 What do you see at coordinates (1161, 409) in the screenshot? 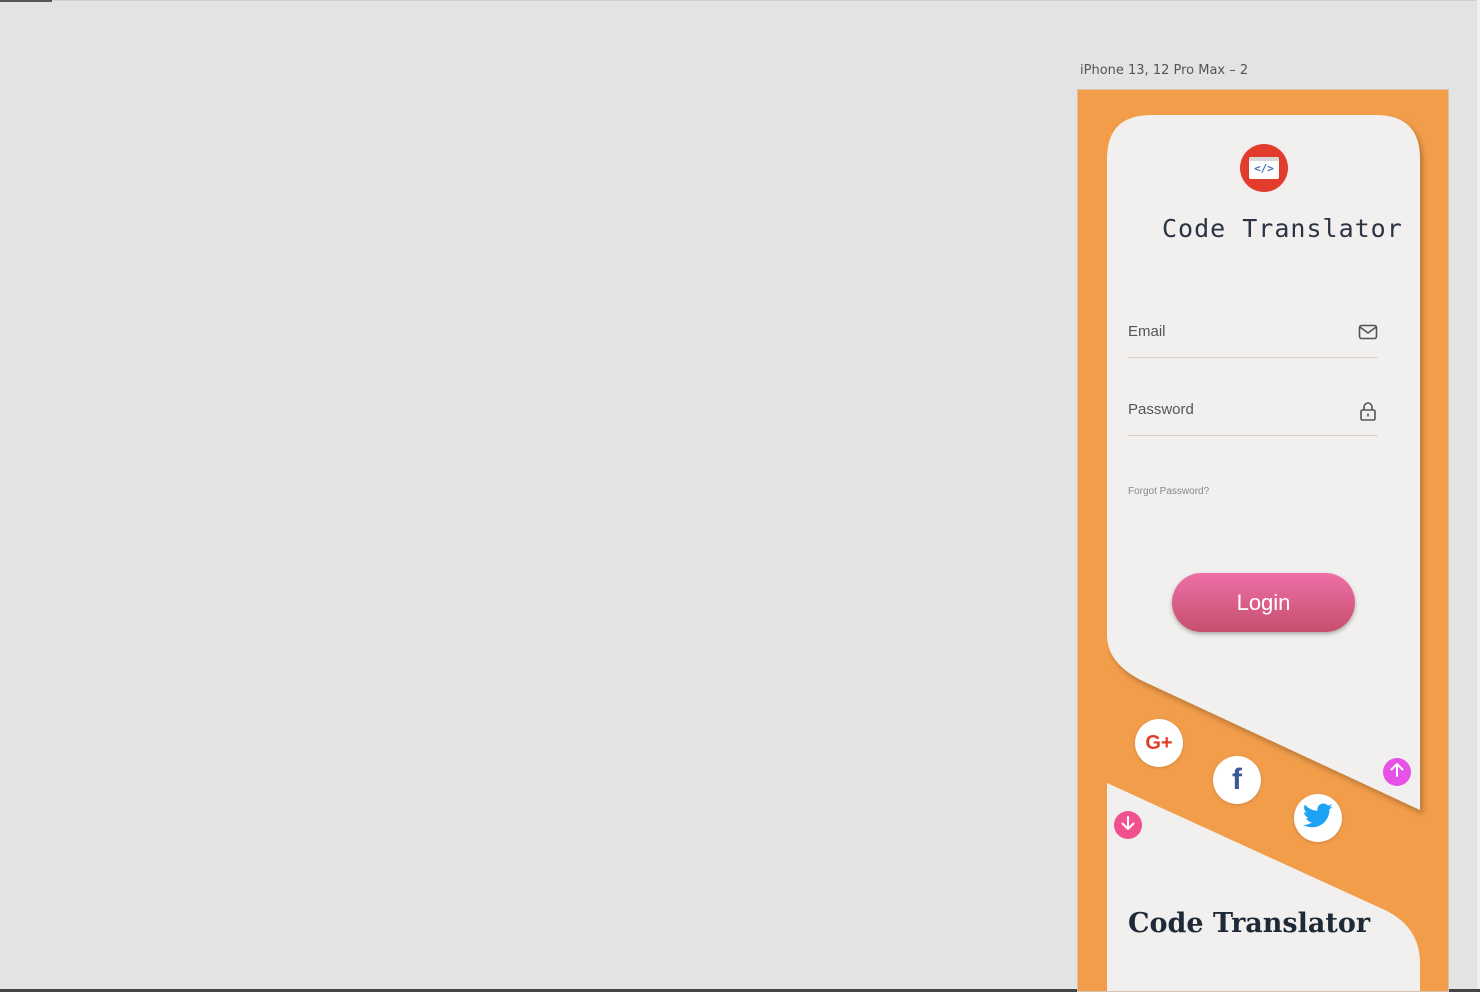
I see `password-label: Password` at bounding box center [1161, 409].